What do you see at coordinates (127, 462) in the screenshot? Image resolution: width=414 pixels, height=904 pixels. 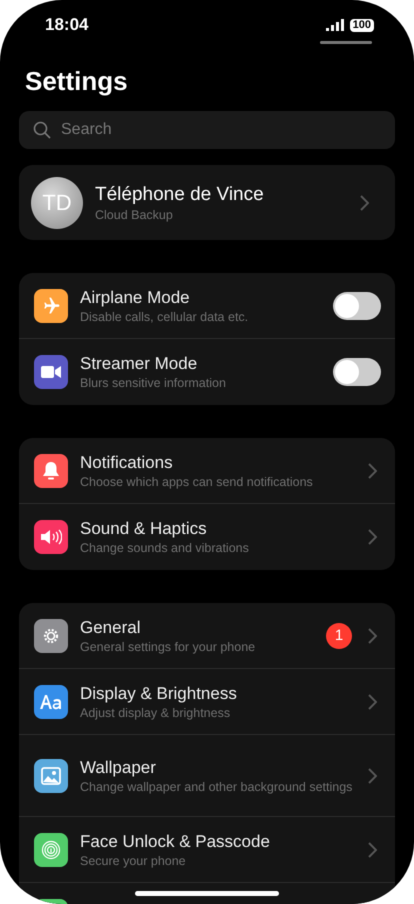 I see `row-title: Notifications` at bounding box center [127, 462].